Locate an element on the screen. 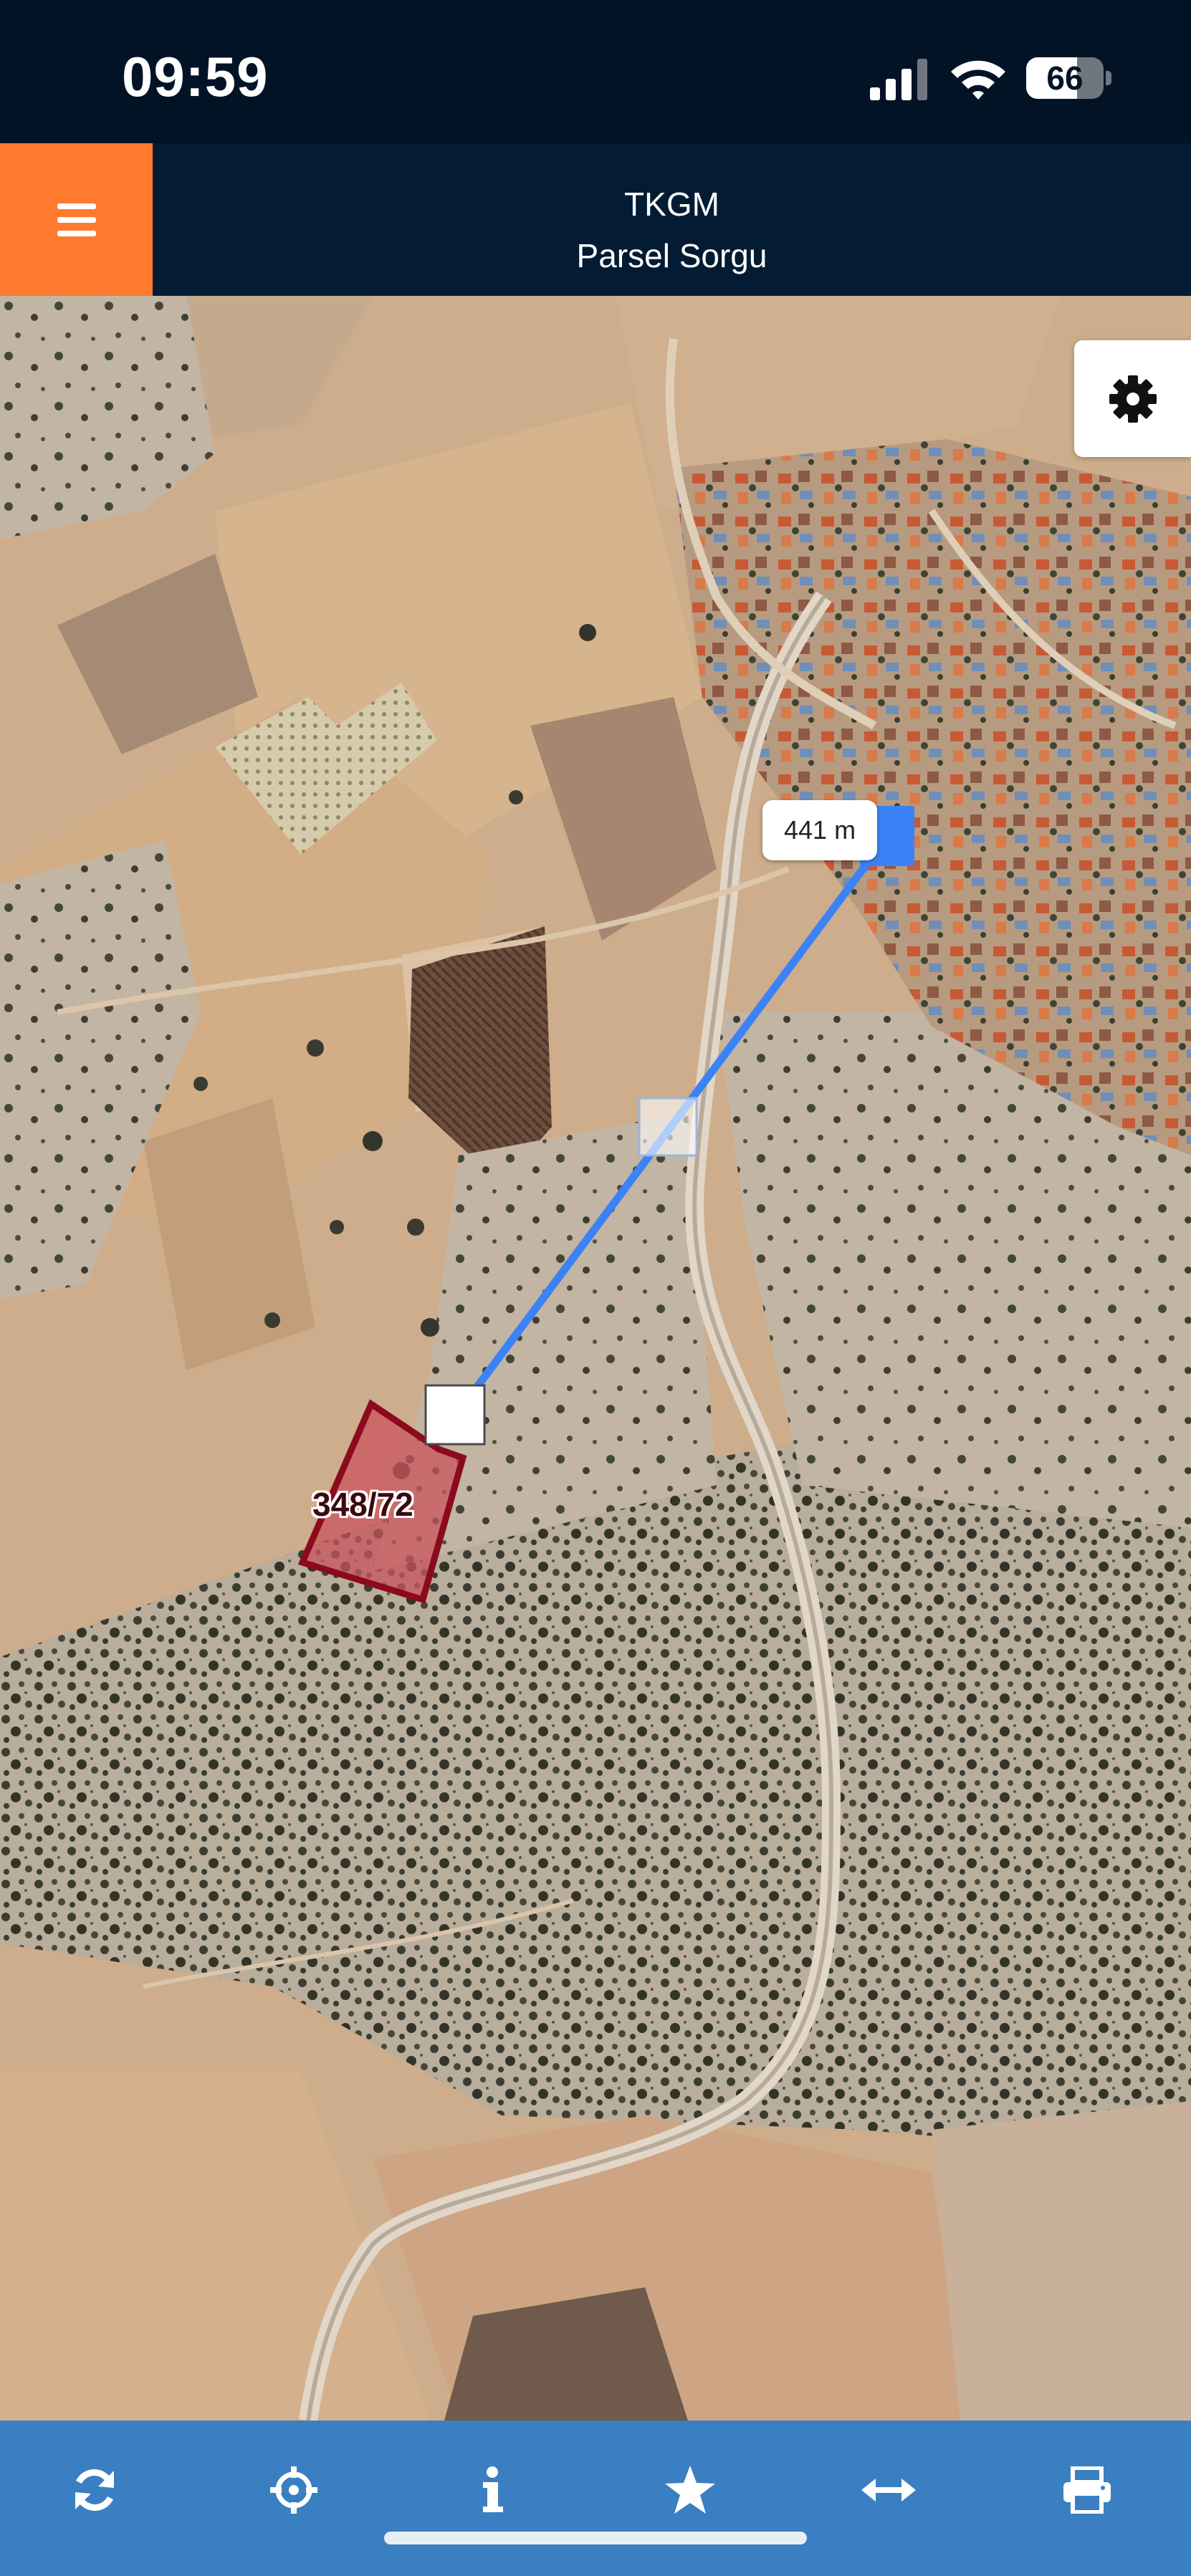 The height and width of the screenshot is (2576, 1191). info-icon is located at coordinates (493, 2489).